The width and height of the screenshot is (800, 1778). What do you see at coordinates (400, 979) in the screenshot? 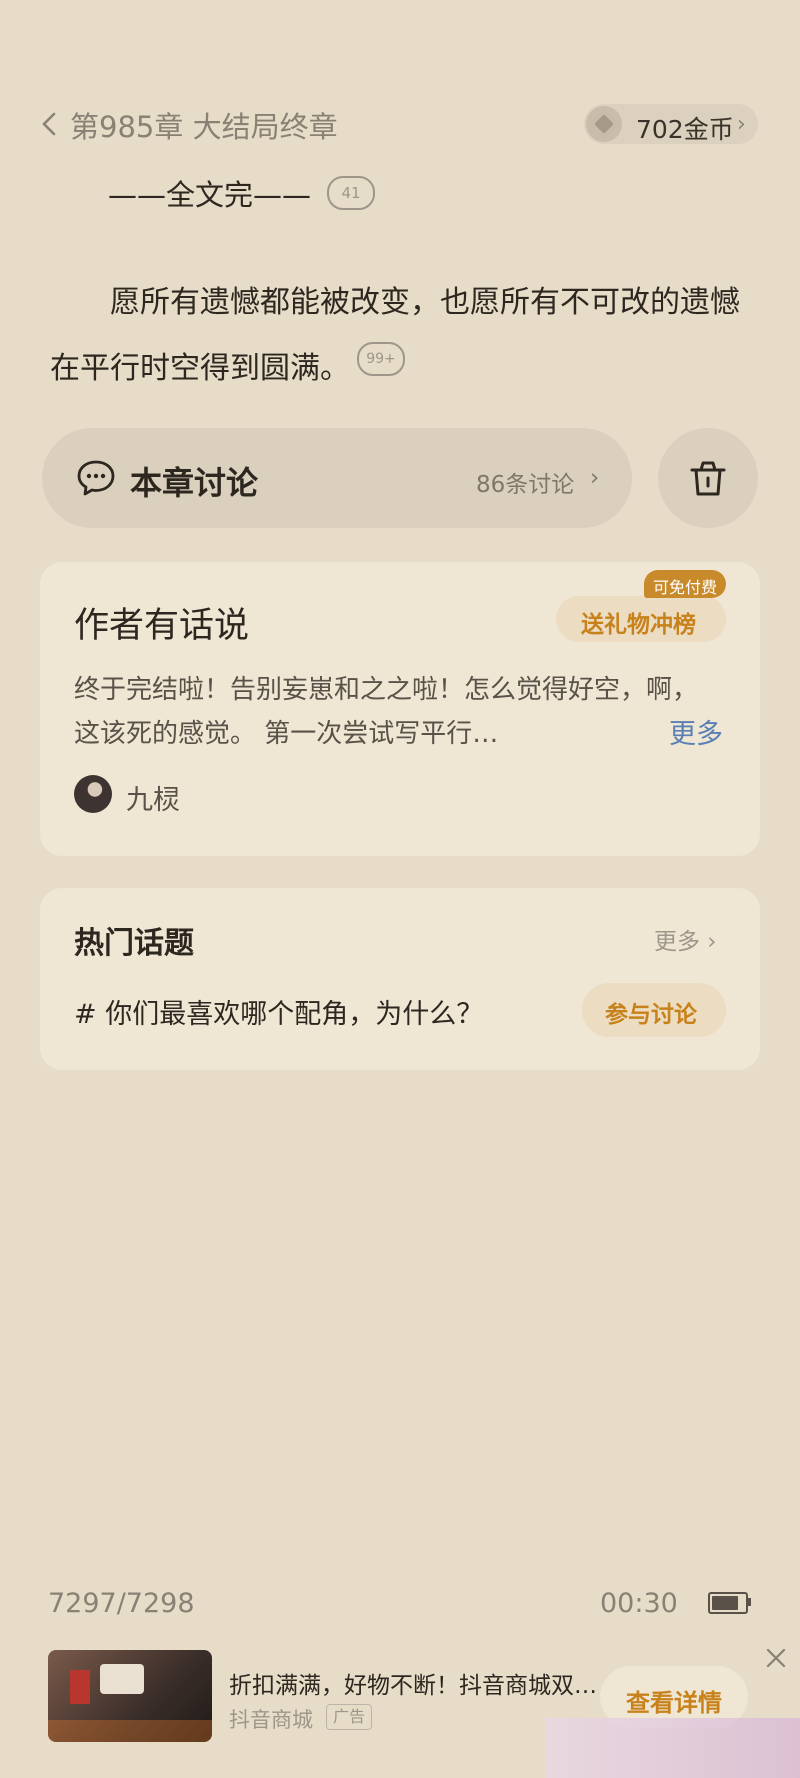
I see `hot-topics-card` at bounding box center [400, 979].